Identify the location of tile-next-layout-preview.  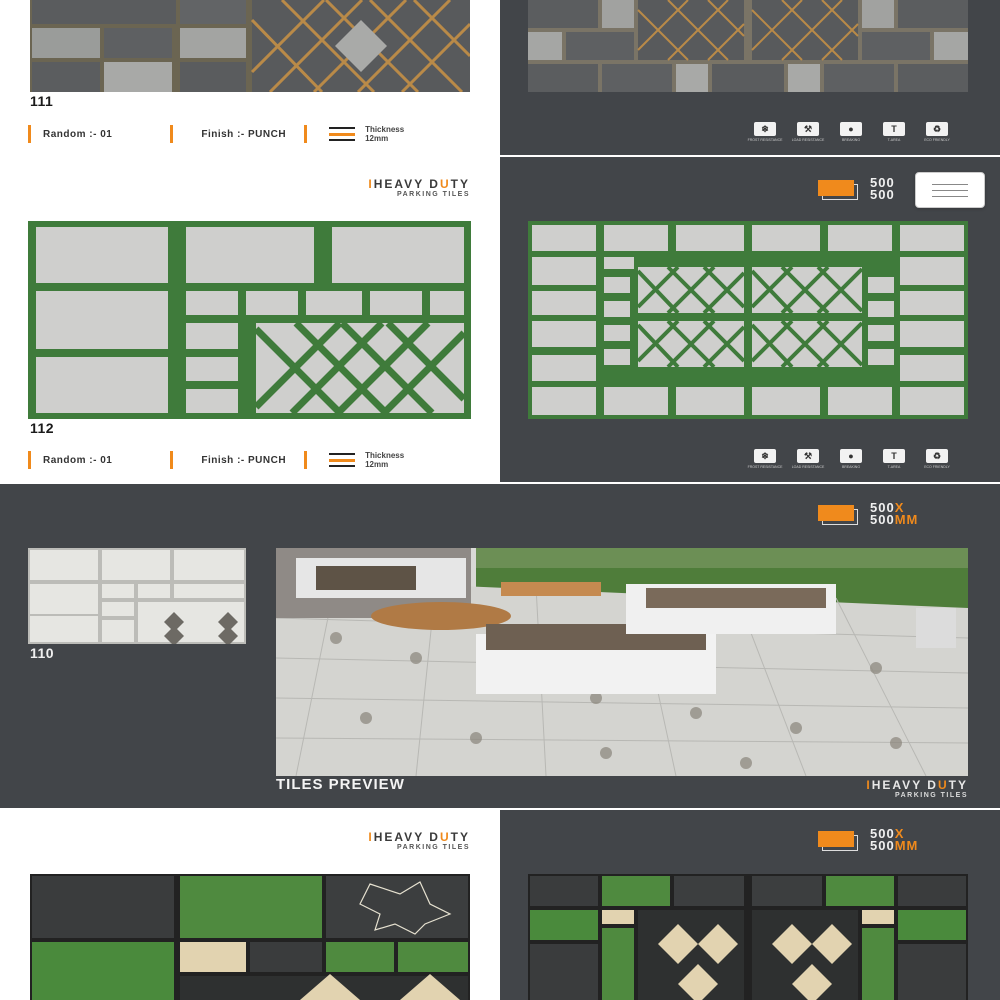
(748, 937).